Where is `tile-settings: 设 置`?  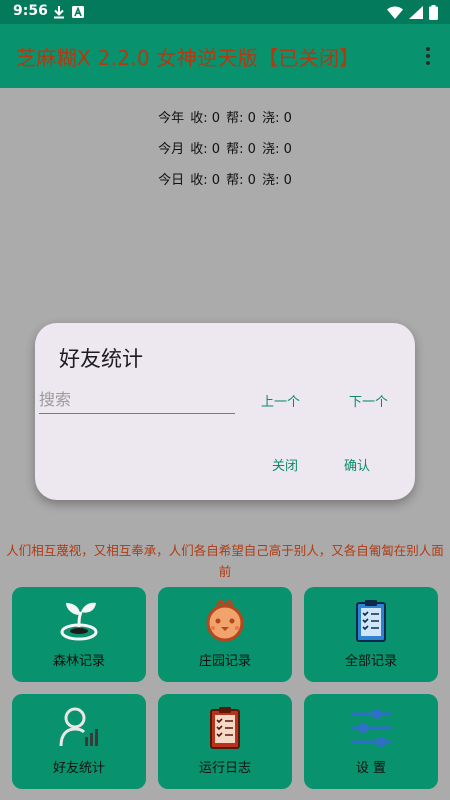
tile-settings: 设 置 is located at coordinates (371, 741).